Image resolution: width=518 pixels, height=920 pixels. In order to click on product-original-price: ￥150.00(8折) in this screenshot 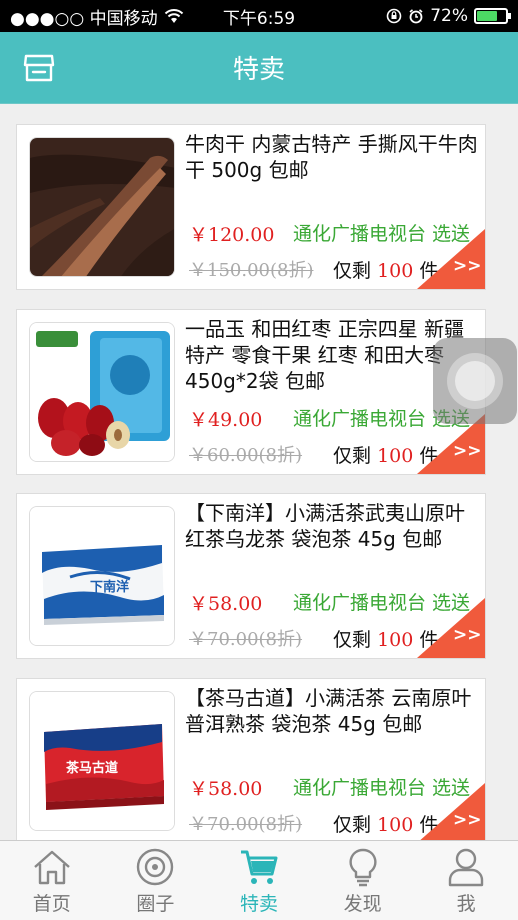, I will do `click(251, 270)`.